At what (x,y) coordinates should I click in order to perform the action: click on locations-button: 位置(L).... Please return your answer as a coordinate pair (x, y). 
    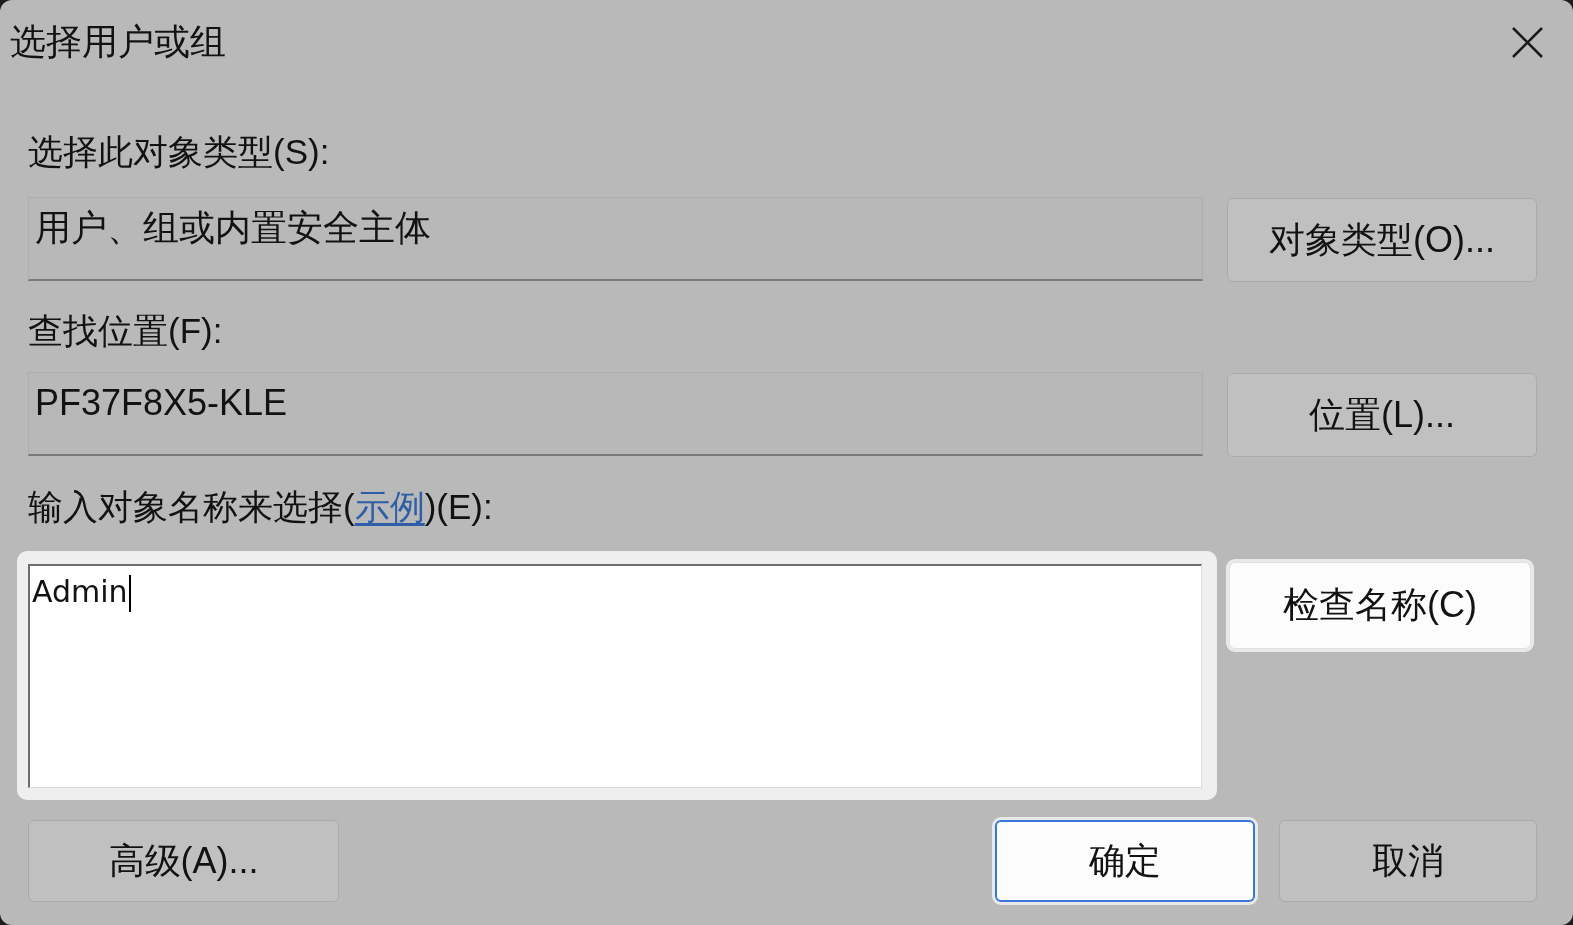
    Looking at the image, I should click on (1382, 415).